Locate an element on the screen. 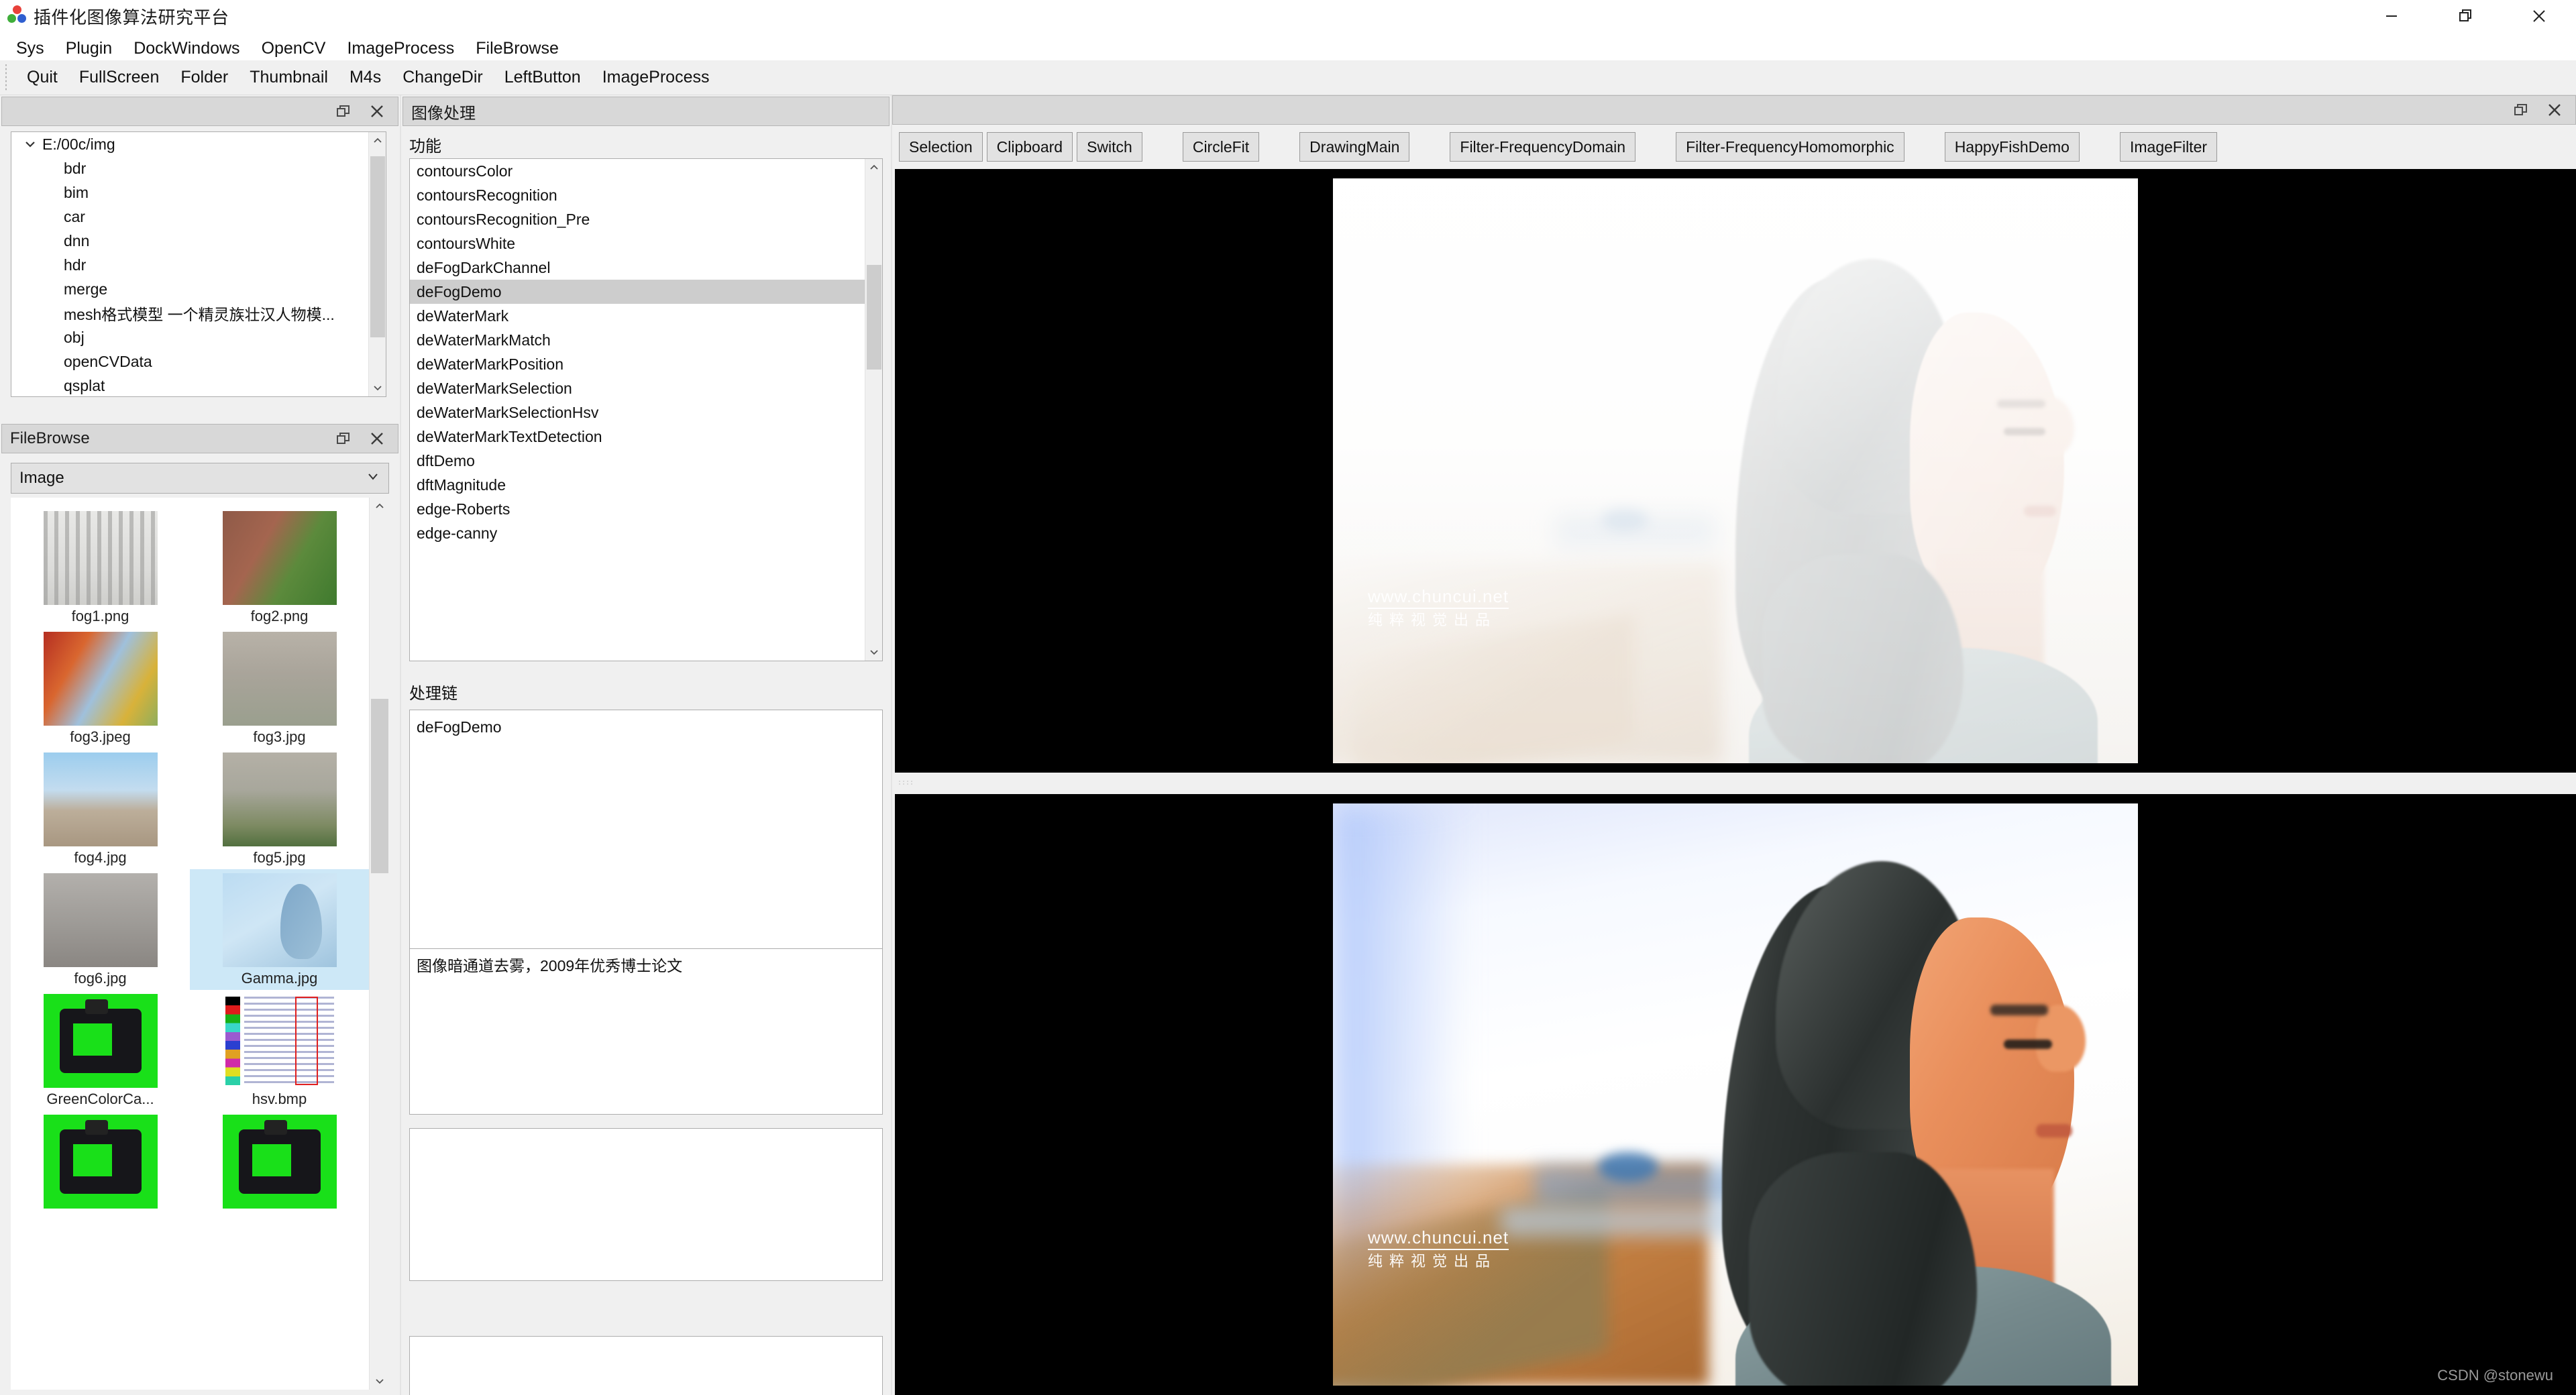  tree-item: qsplat is located at coordinates (189, 385).